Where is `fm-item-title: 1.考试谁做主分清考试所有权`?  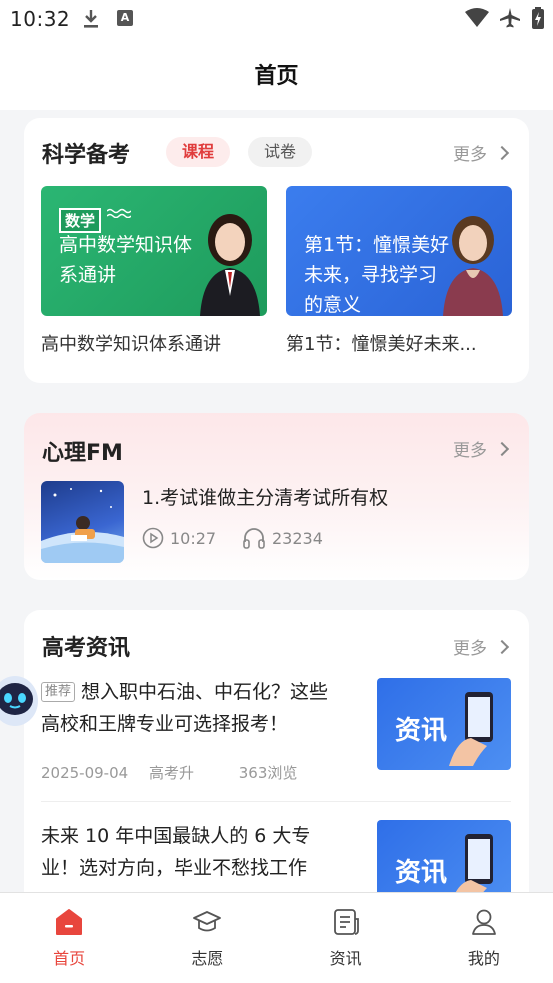 fm-item-title: 1.考试谁做主分清考试所有权 is located at coordinates (265, 496).